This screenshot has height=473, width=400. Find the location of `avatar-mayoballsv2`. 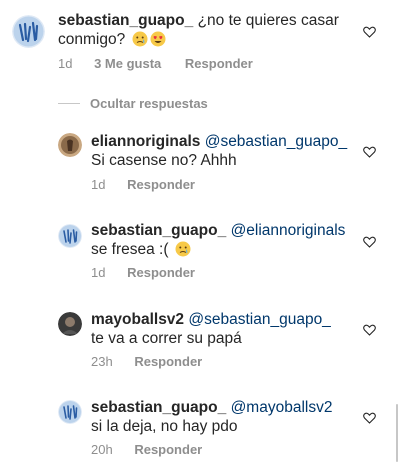

avatar-mayoballsv2 is located at coordinates (70, 324).